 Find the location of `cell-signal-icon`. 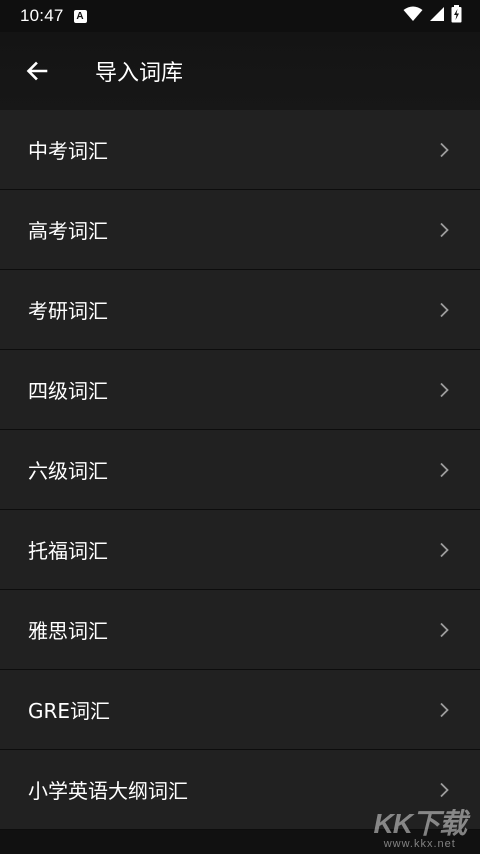

cell-signal-icon is located at coordinates (437, 16).